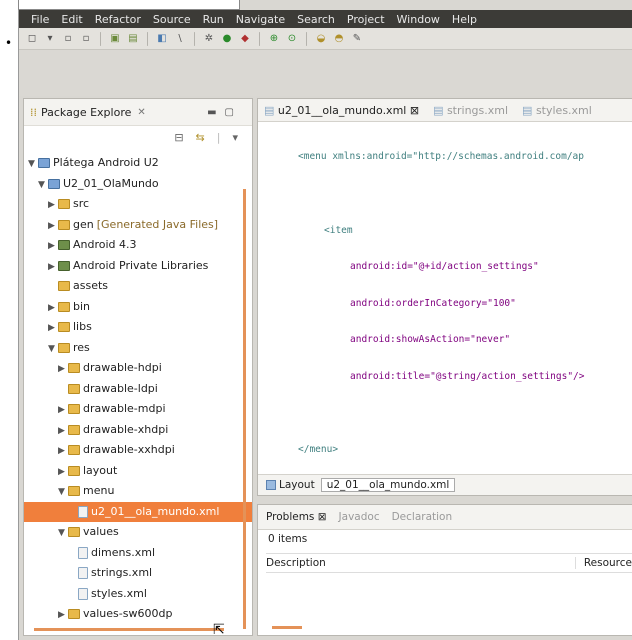 Image resolution: width=632 pixels, height=640 pixels. Describe the element at coordinates (138, 225) in the screenshot. I see `tree-item: ▶ gen [Generated Java Files]` at that location.